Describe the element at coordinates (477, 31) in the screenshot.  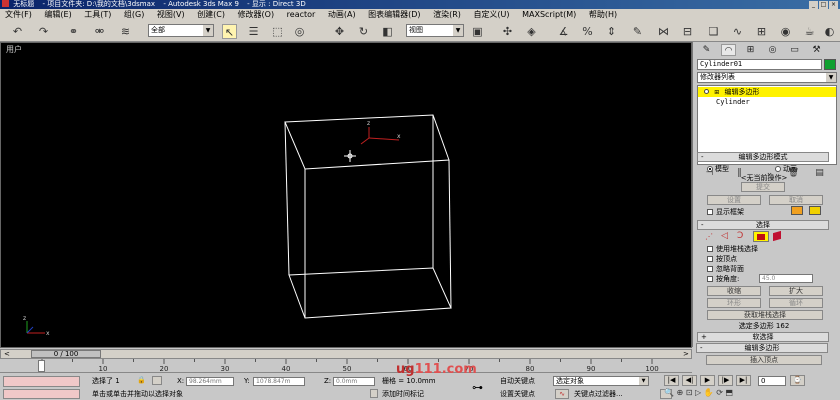
I see `pivot-icon: ▣` at that location.